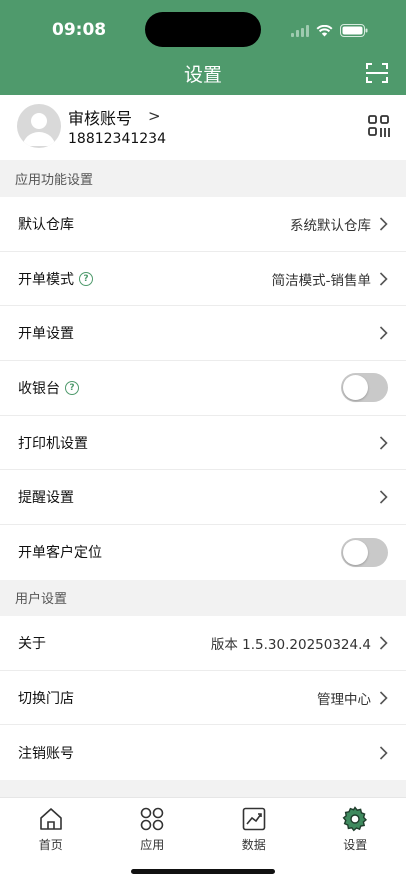 The height and width of the screenshot is (883, 406). I want to click on scan-icon, so click(377, 73).